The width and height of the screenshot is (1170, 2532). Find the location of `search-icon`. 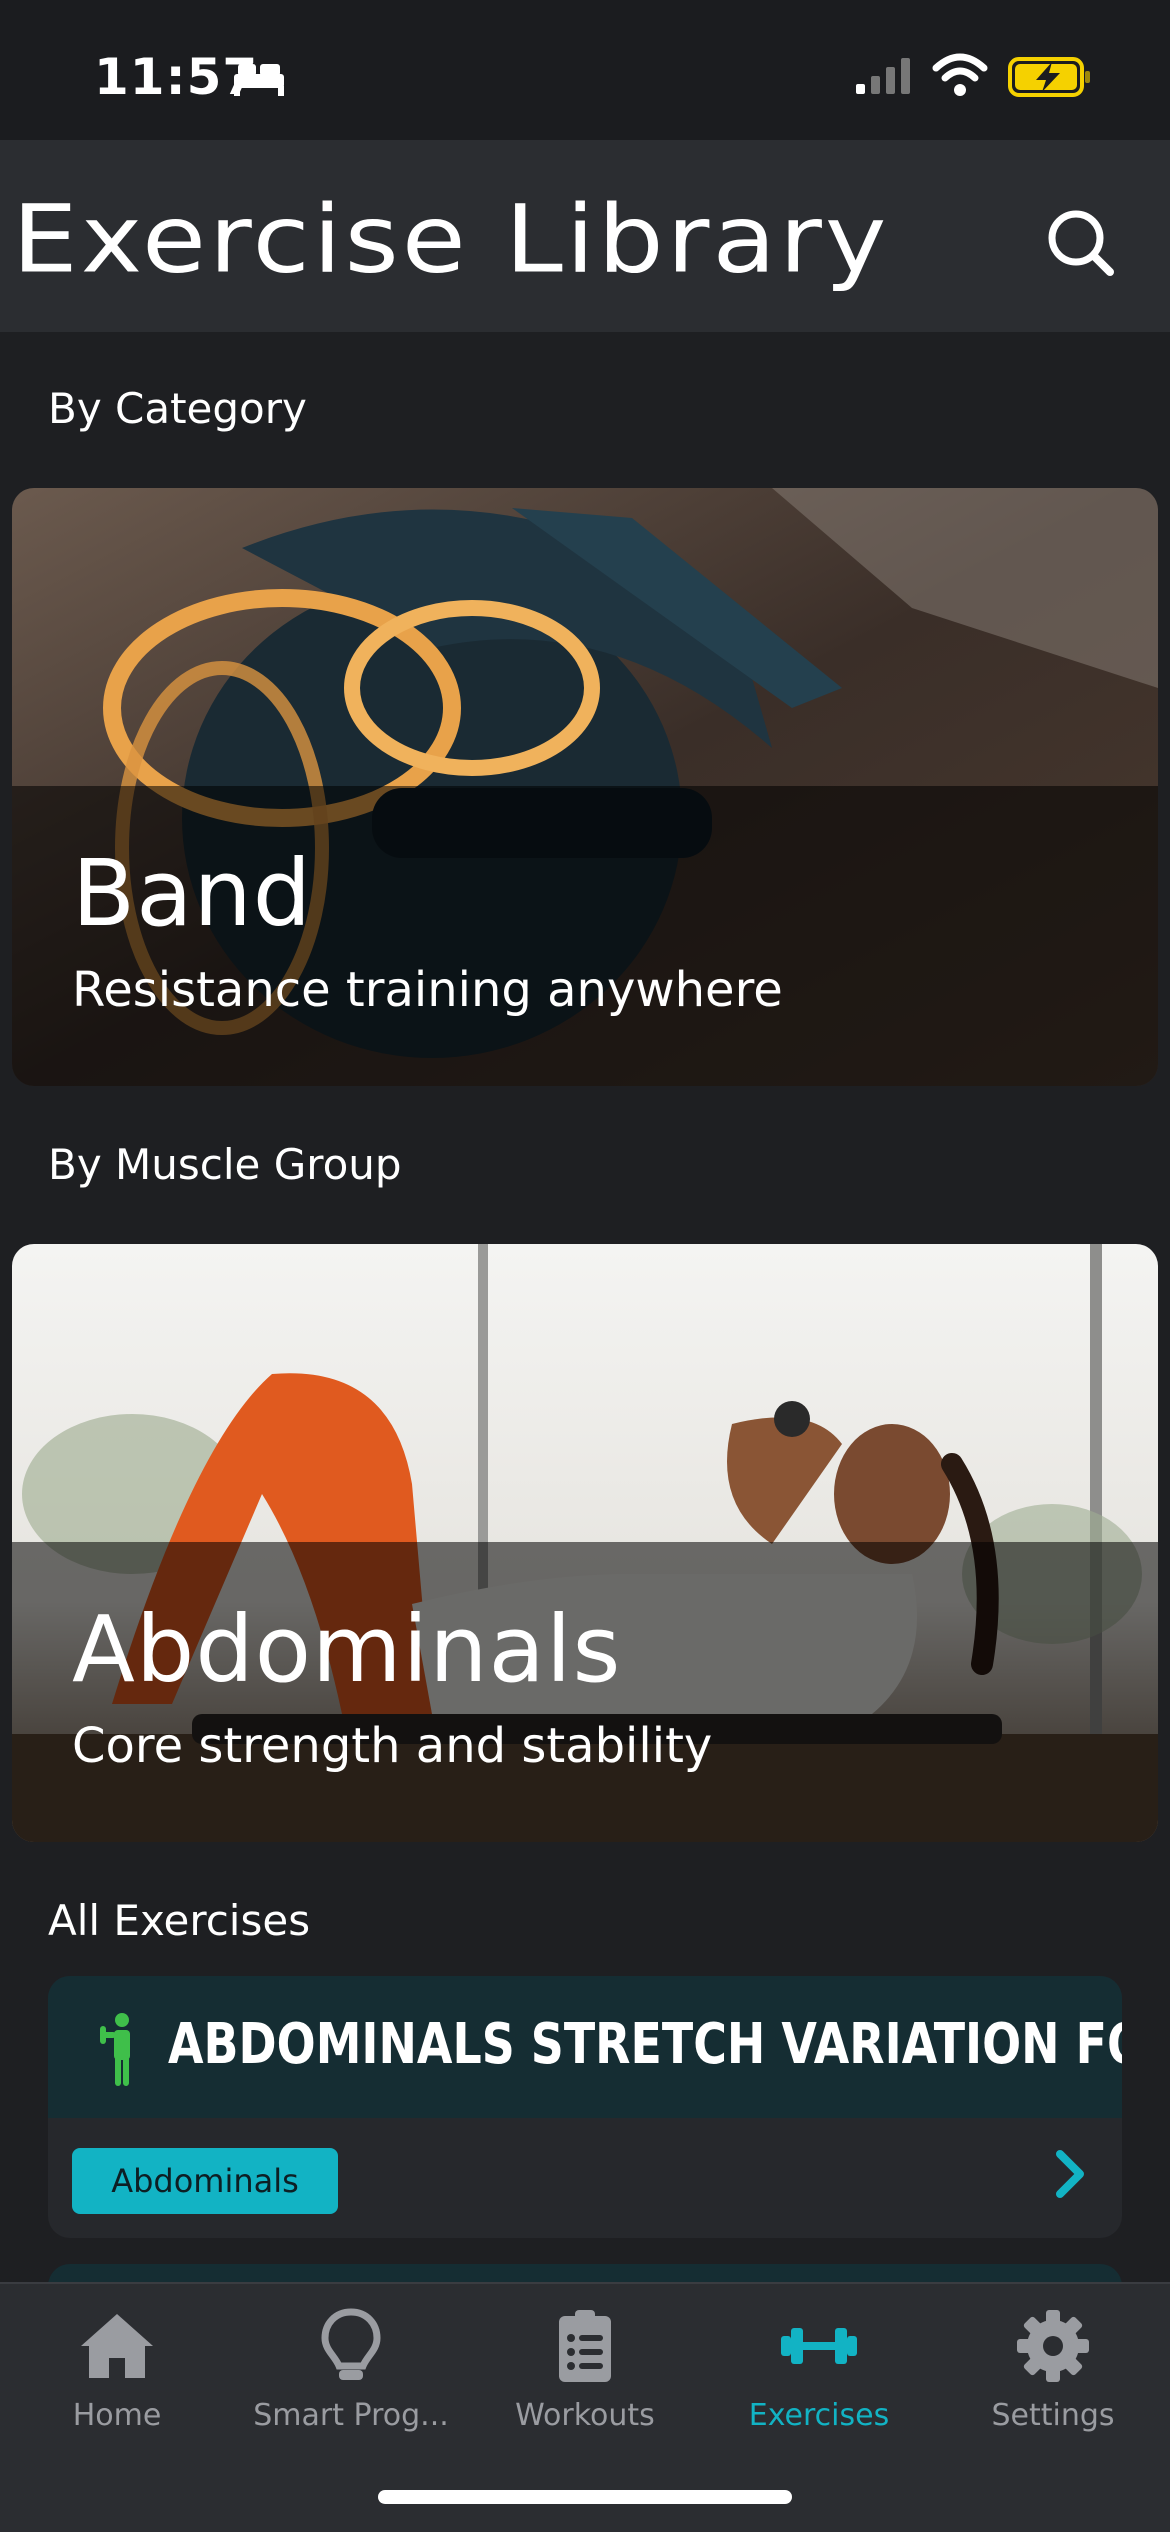

search-icon is located at coordinates (1081, 243).